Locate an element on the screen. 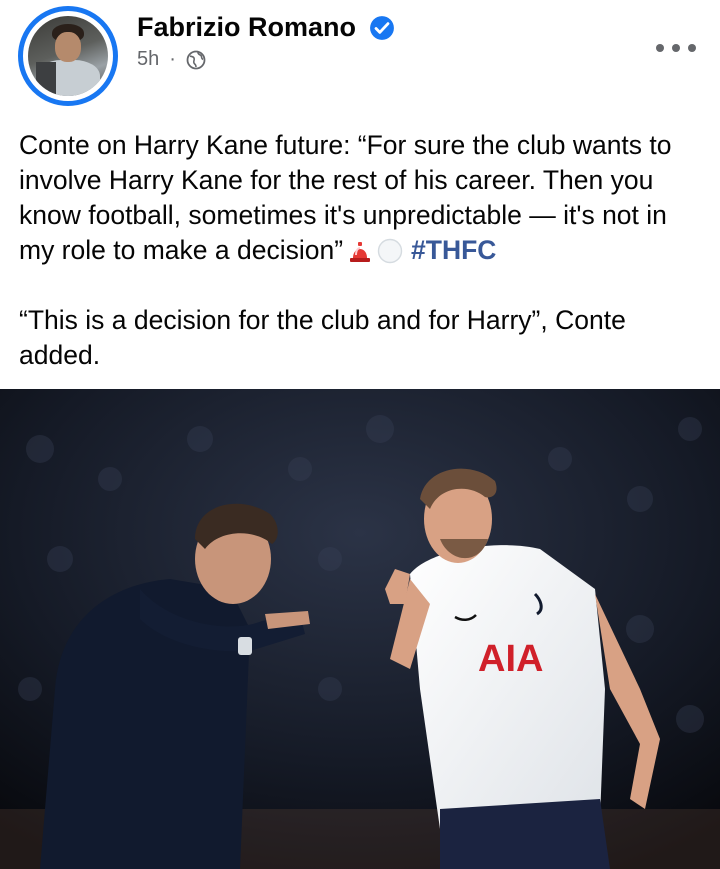 The height and width of the screenshot is (869, 720). author-name: Fabrizio Romano is located at coordinates (246, 27).